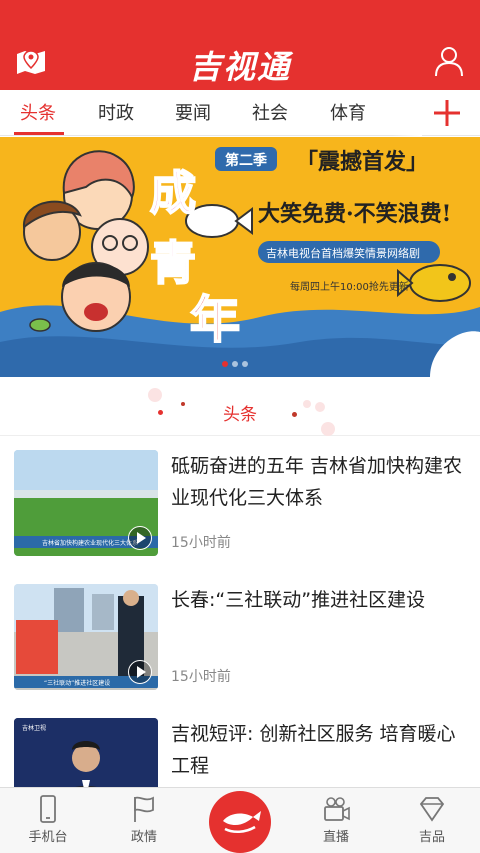 The image size is (480, 853). Describe the element at coordinates (432, 809) in the screenshot. I see `diamond-icon` at that location.